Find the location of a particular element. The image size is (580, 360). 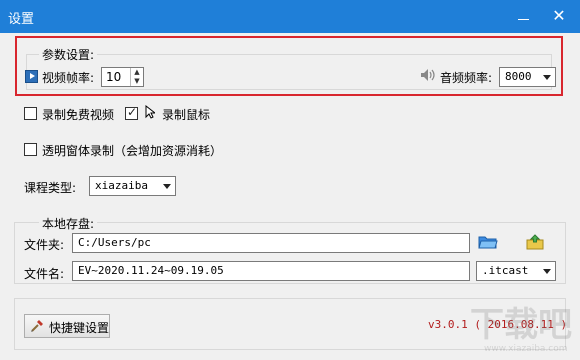

audio-rate-label: 音频频率: is located at coordinates (466, 78).